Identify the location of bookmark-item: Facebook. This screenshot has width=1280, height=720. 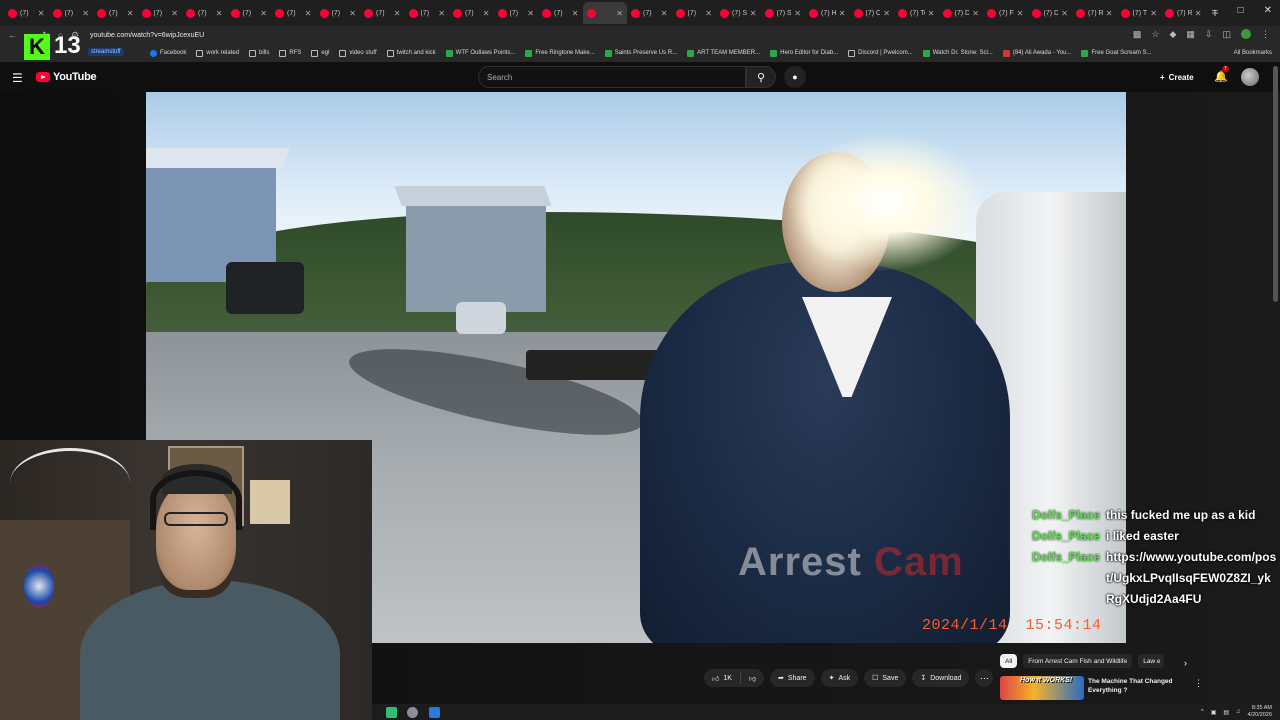
(168, 53).